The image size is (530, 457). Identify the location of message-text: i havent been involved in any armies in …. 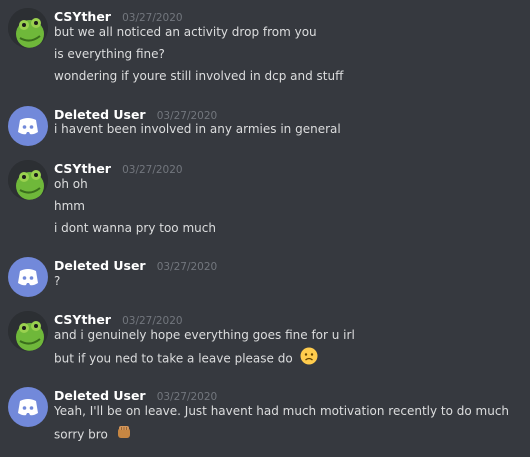
(197, 129).